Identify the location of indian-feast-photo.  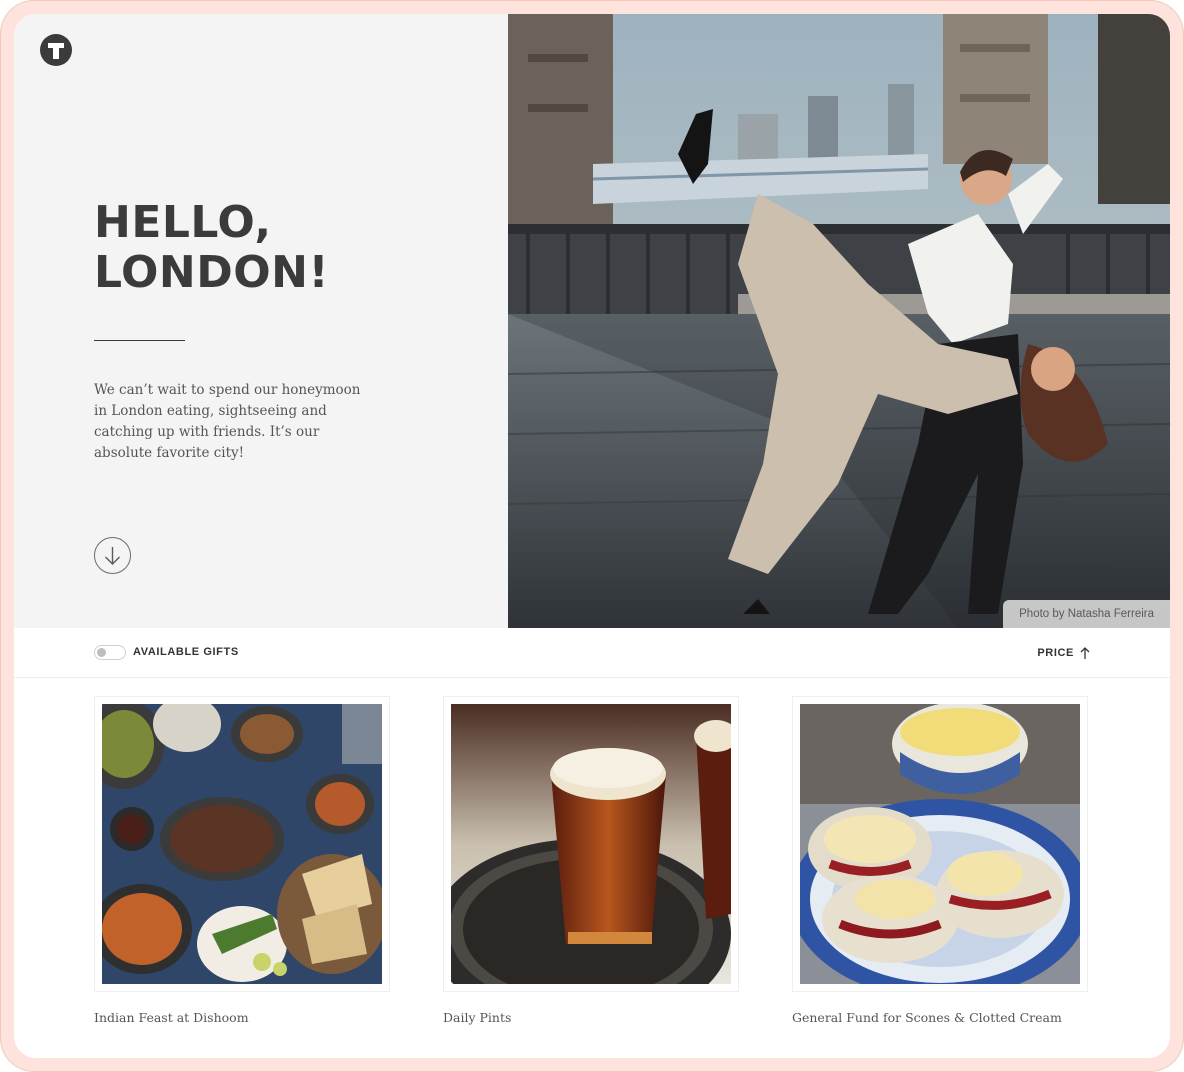
(242, 844).